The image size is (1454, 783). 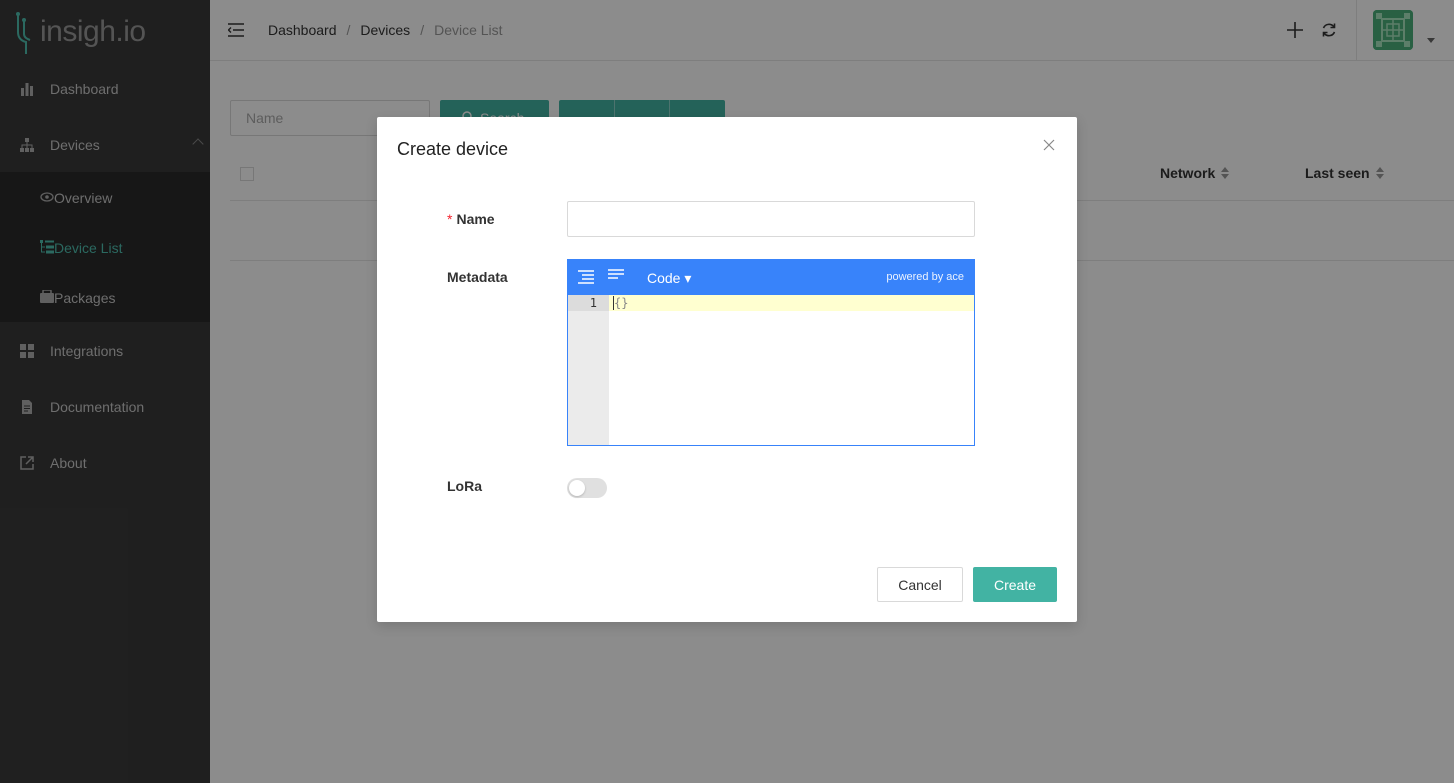 I want to click on compact-json-icon, so click(x=616, y=277).